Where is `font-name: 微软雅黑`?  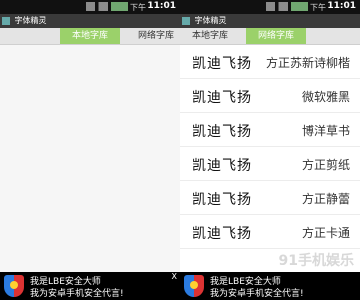
font-name: 微软雅黑 is located at coordinates (325, 97).